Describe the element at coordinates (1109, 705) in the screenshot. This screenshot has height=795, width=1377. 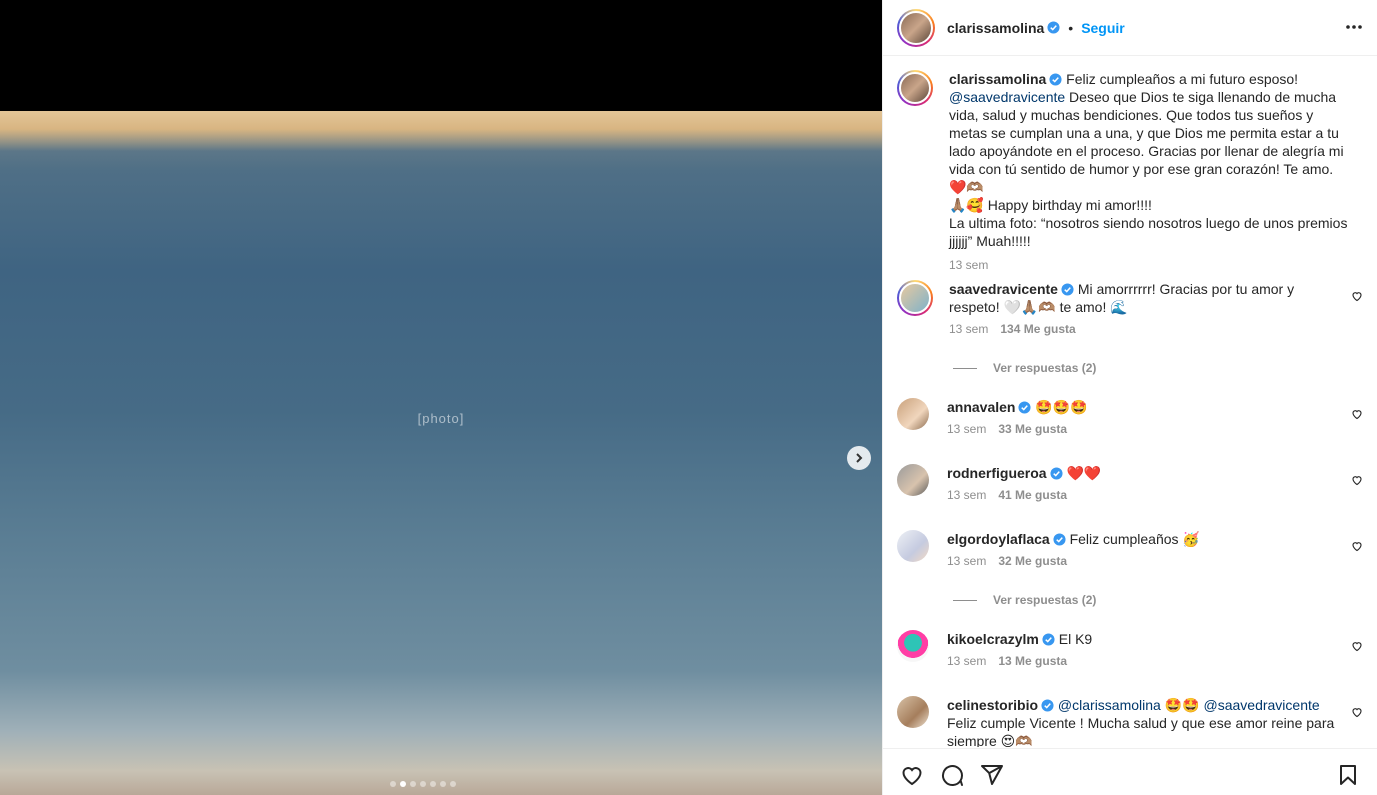
I see `comment-mention: @clarissamolina` at that location.